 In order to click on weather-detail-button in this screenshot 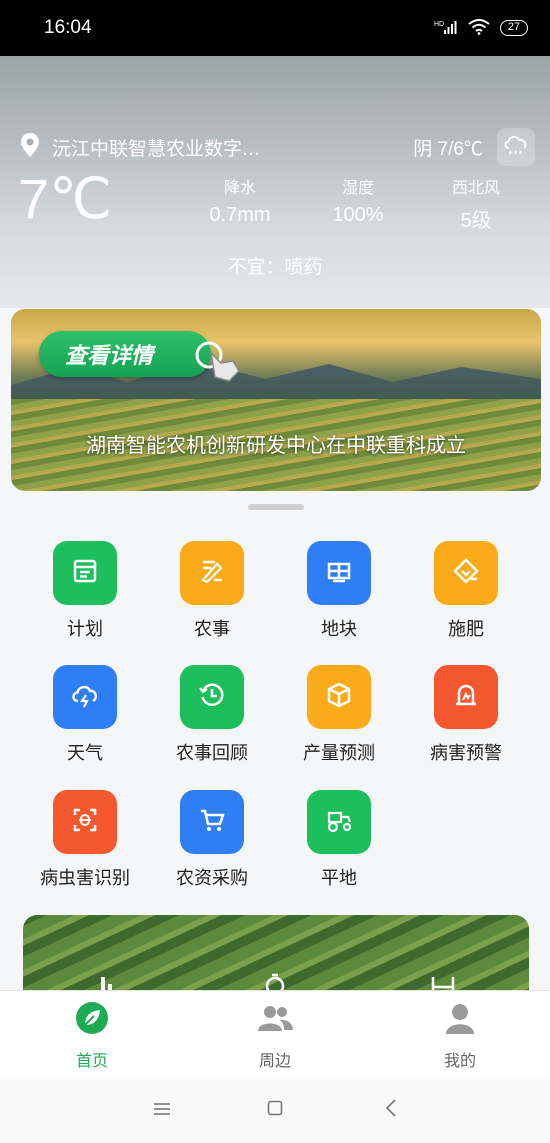, I will do `click(516, 147)`.